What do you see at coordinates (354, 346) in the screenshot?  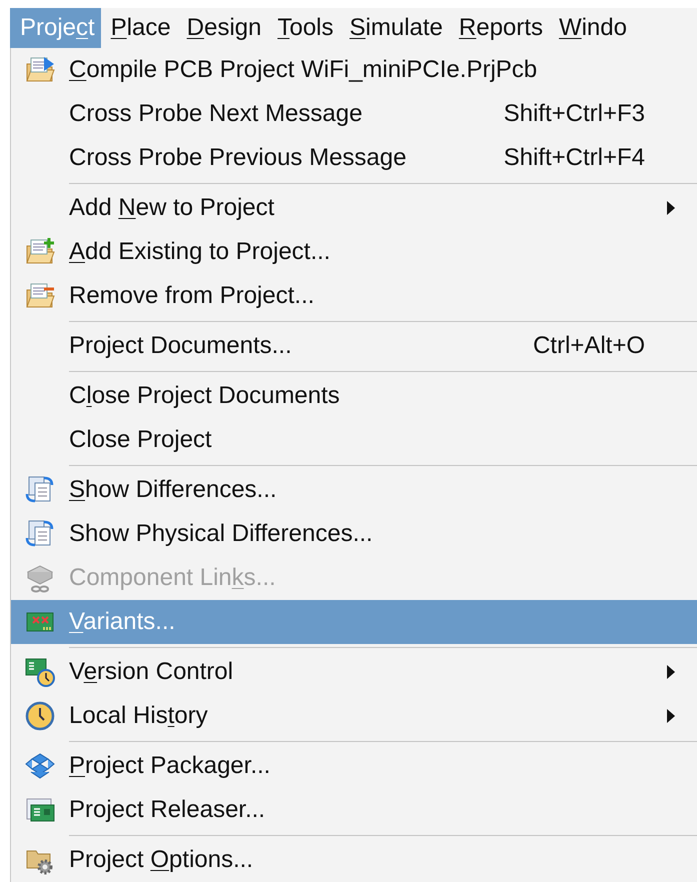 I see `menu-item: Project Documents... Ctrl+Alt+O` at bounding box center [354, 346].